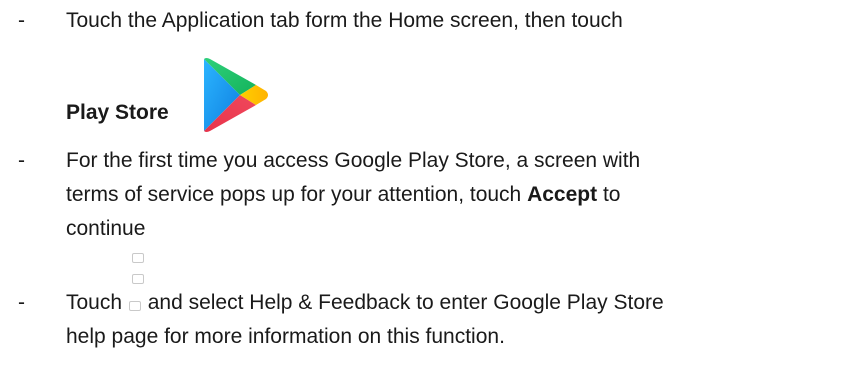  I want to click on item2-line3: continue, so click(106, 228).